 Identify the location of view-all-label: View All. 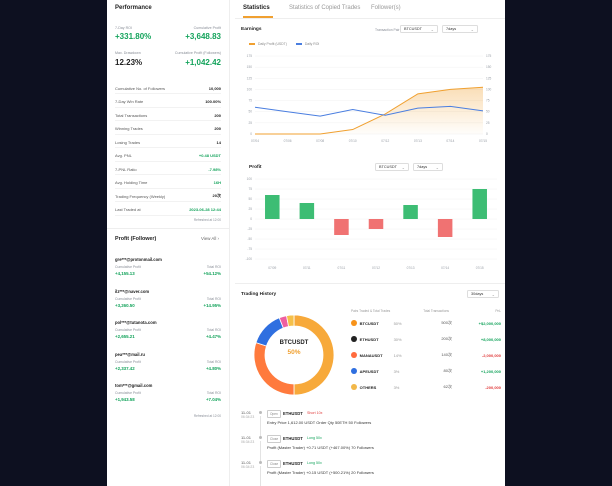
(209, 238).